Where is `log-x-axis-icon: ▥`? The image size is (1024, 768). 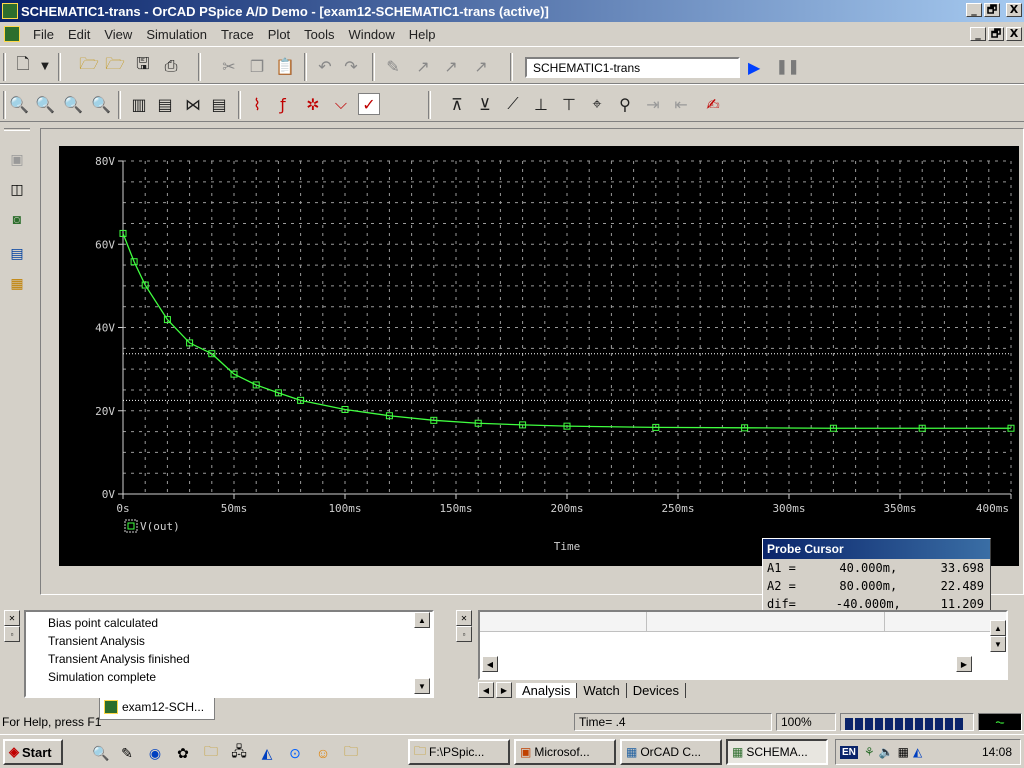 log-x-axis-icon: ▥ is located at coordinates (139, 104).